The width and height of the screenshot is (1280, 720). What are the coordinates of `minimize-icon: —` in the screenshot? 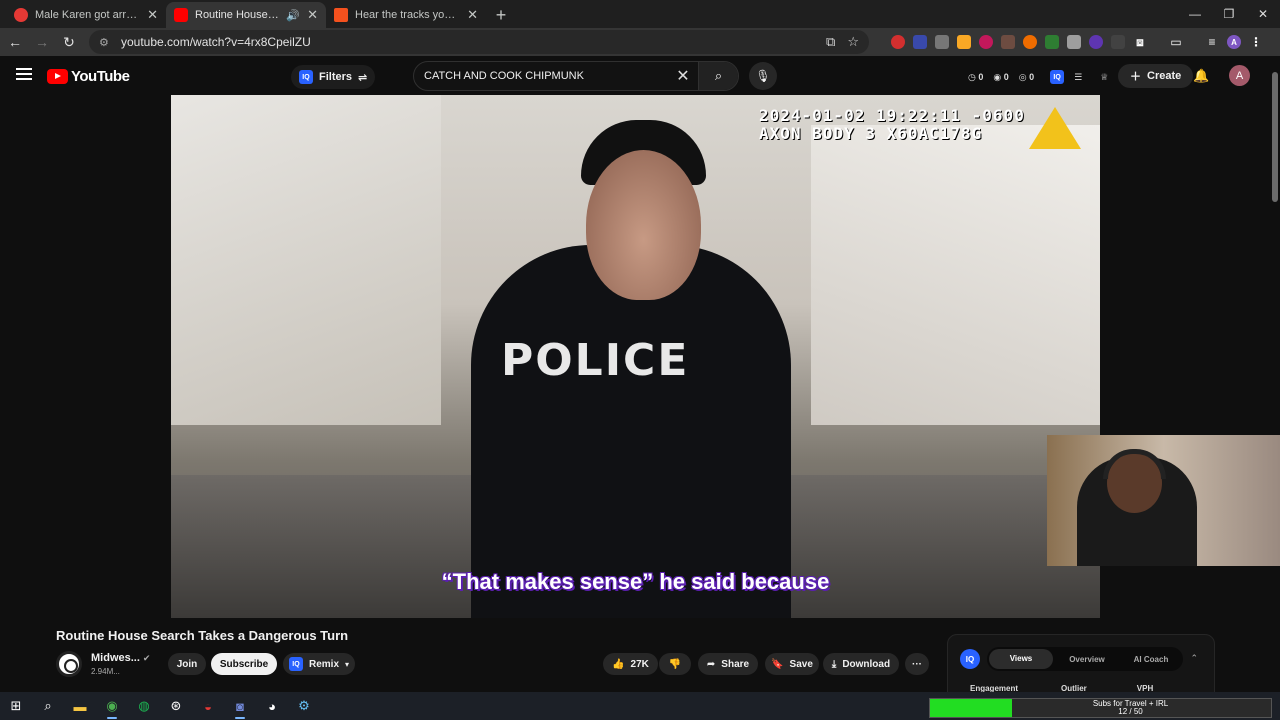 It's located at (1195, 14).